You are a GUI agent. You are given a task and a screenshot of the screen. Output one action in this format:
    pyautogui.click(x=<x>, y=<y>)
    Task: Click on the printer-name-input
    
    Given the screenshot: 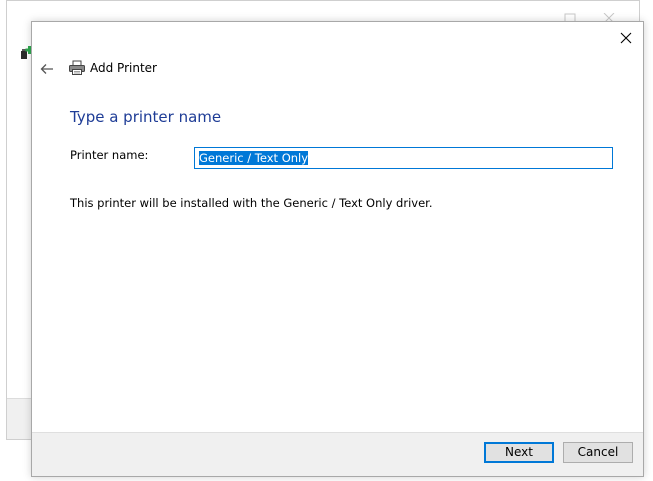 What is the action you would take?
    pyautogui.click(x=403, y=158)
    